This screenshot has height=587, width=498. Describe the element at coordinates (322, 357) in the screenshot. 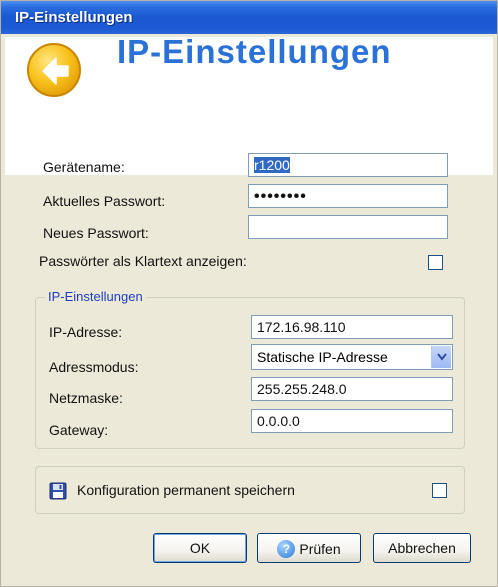

I see `address-mode-value: Statische IP-Adresse` at that location.